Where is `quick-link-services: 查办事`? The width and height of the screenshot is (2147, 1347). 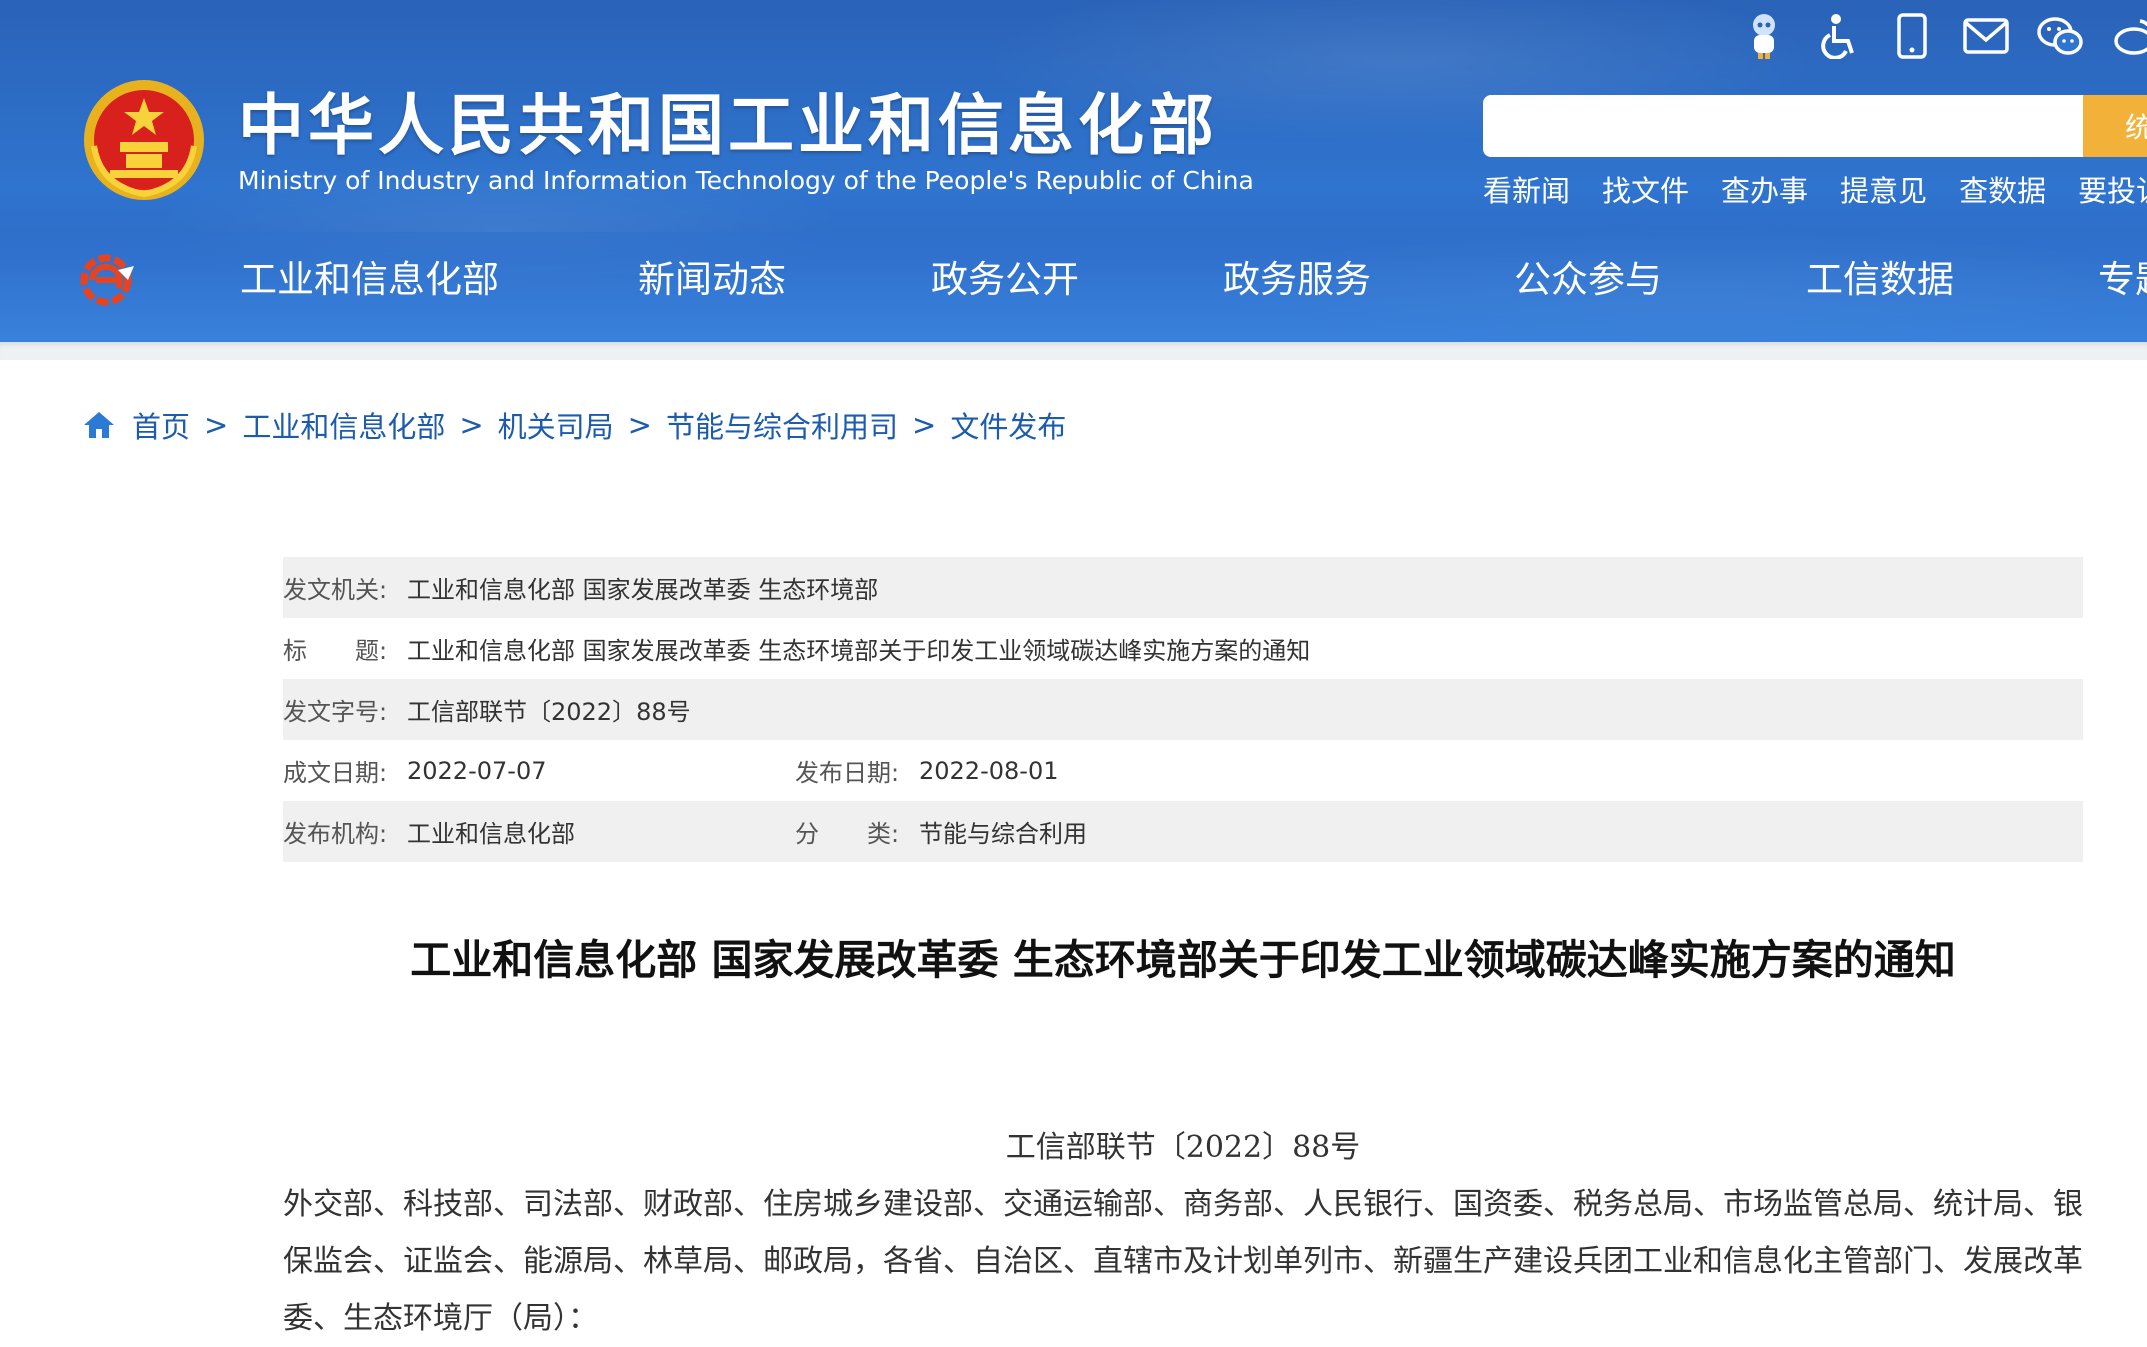
quick-link-services: 查办事 is located at coordinates (1764, 189).